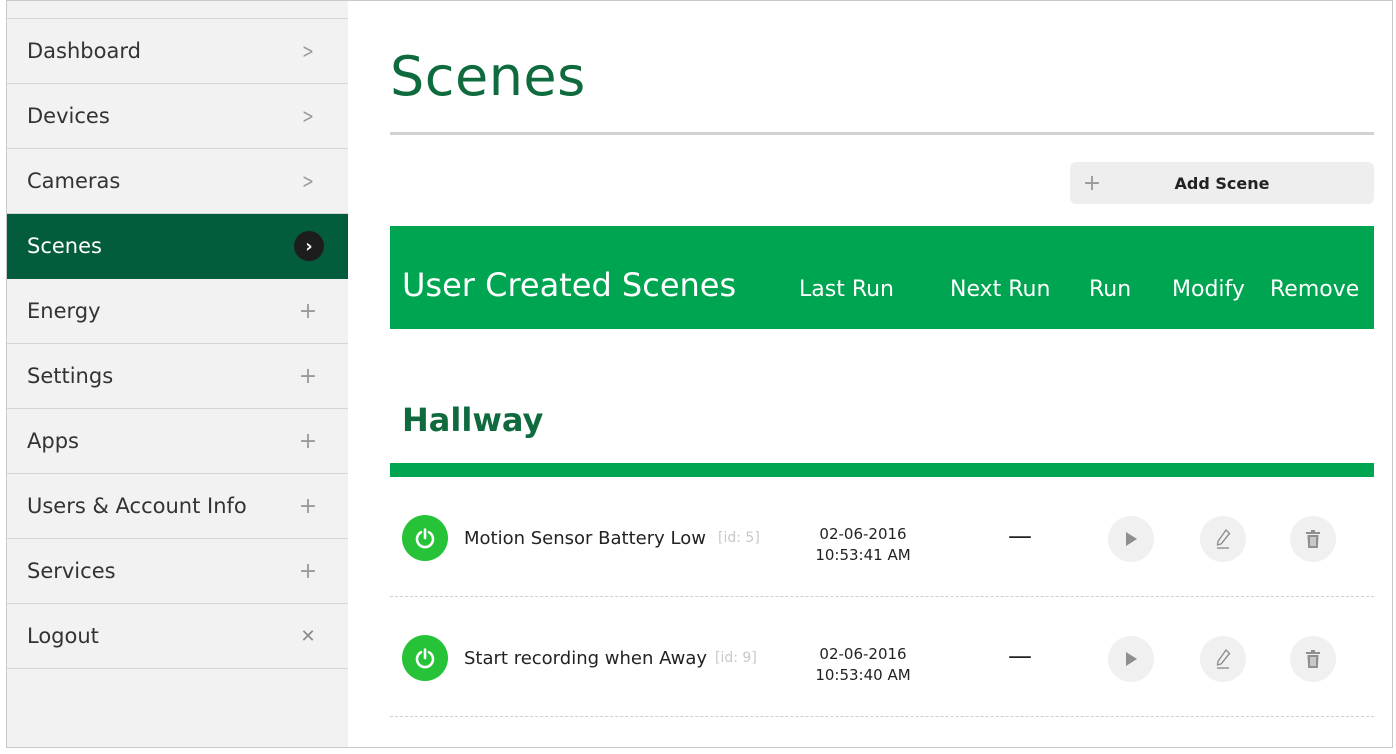  What do you see at coordinates (64, 311) in the screenshot?
I see `sidebar-item-label: Energy` at bounding box center [64, 311].